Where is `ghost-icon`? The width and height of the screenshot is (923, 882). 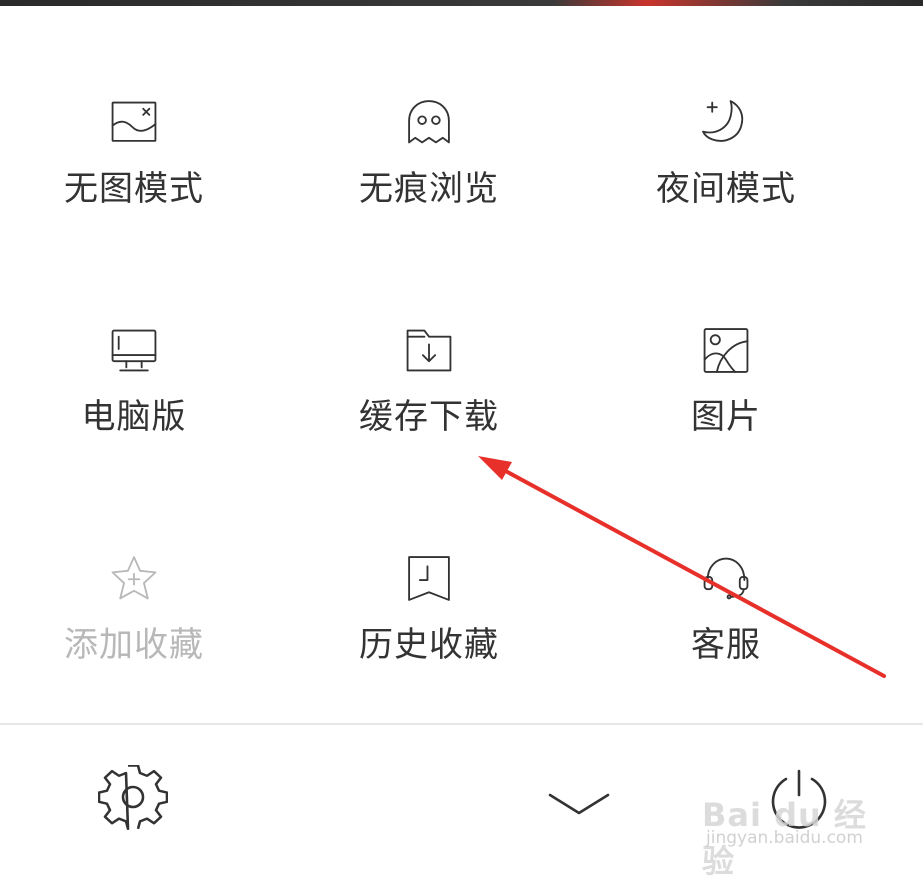 ghost-icon is located at coordinates (429, 122).